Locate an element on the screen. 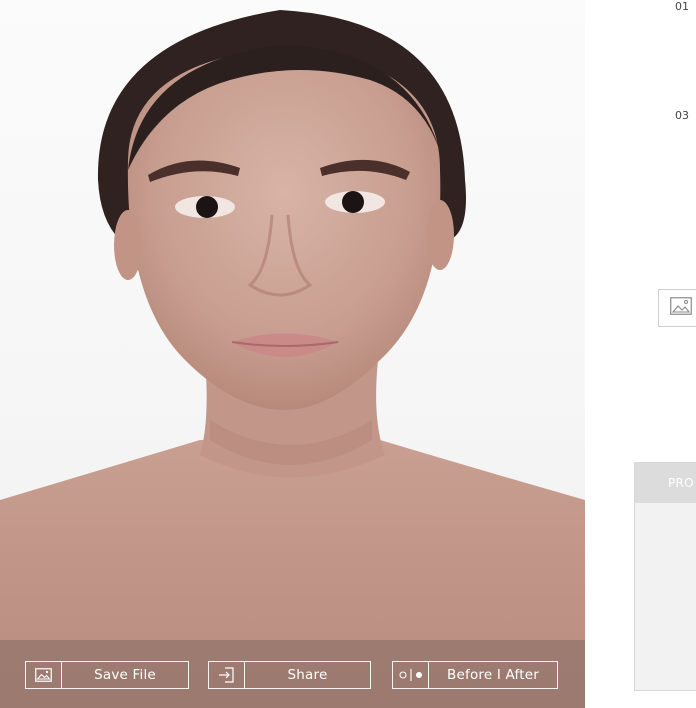 This screenshot has height=708, width=696. share-button: Share is located at coordinates (289, 675).